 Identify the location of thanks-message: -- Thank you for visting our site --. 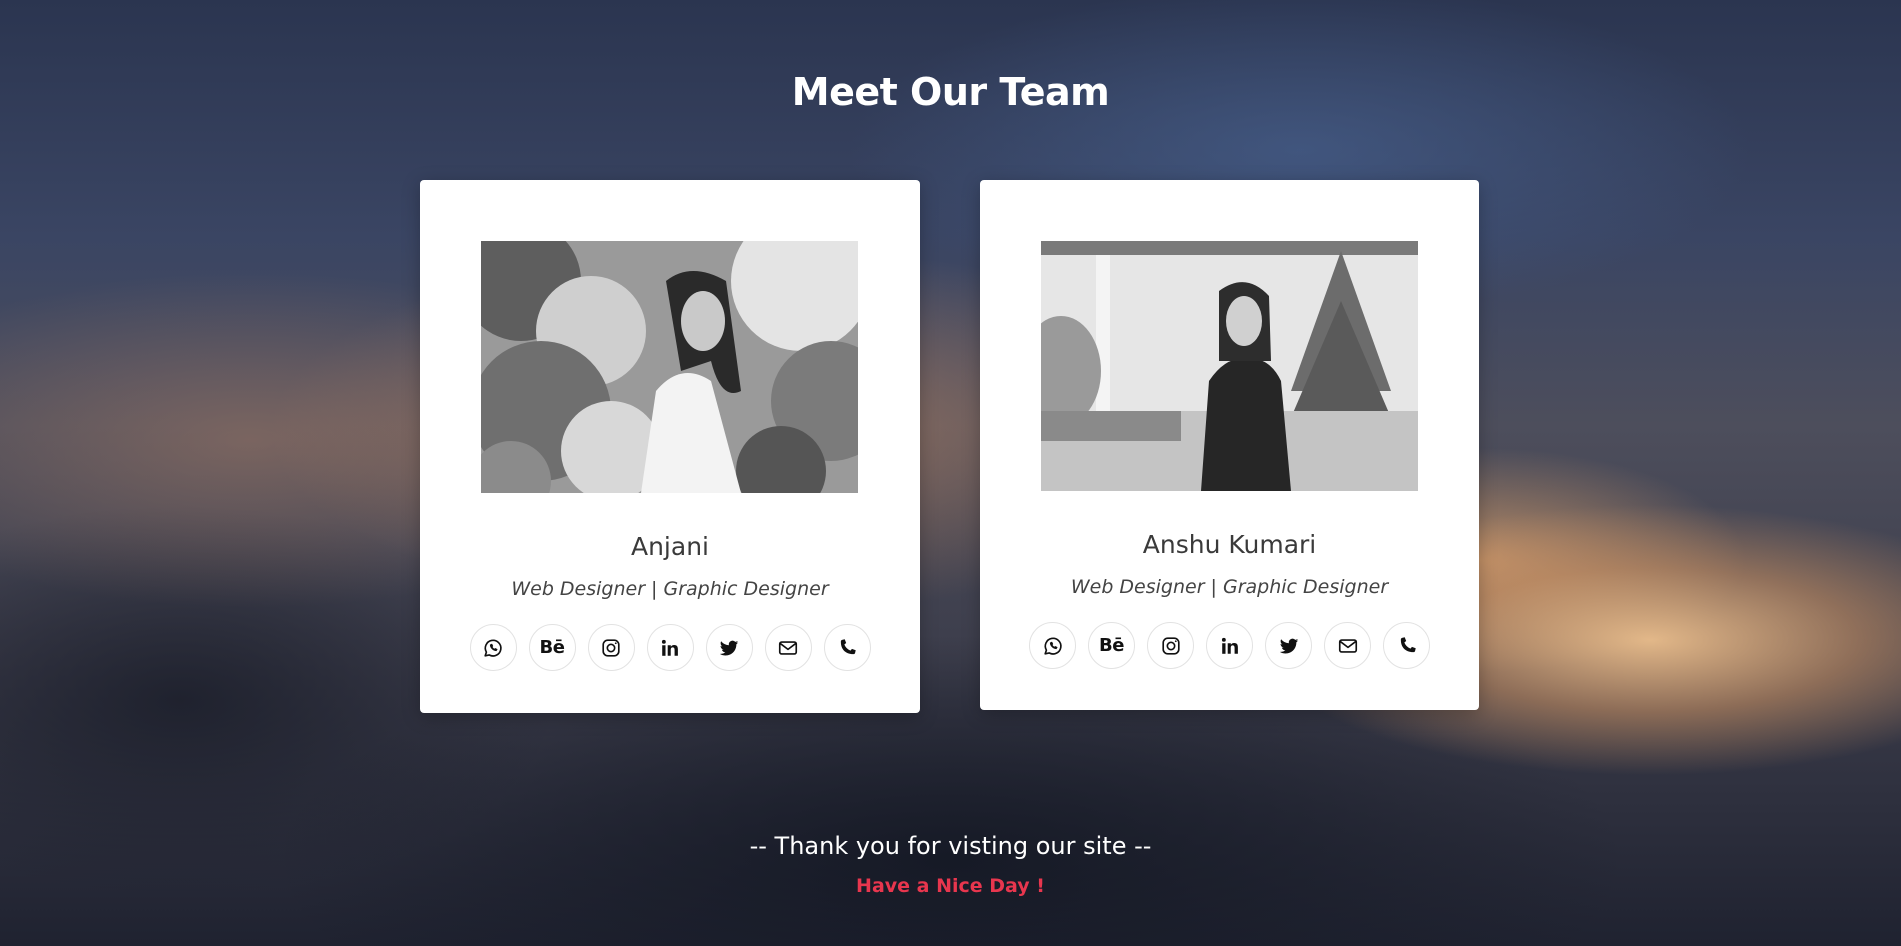
(950, 846).